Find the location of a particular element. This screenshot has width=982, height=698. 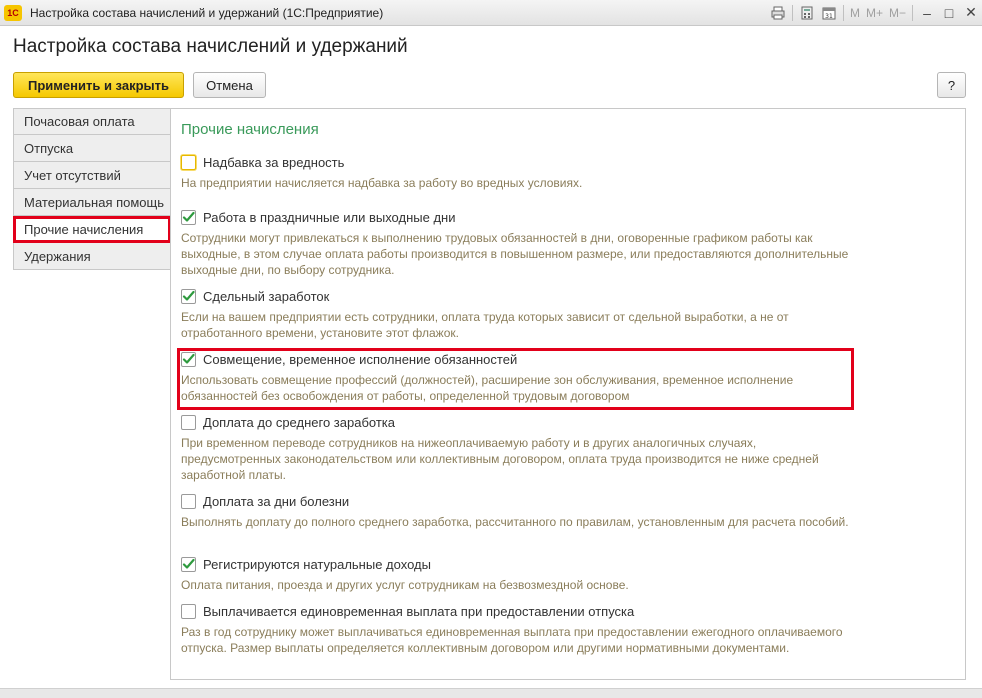

nav-item-absence-tracking: Учет отсутствий is located at coordinates (92, 175).